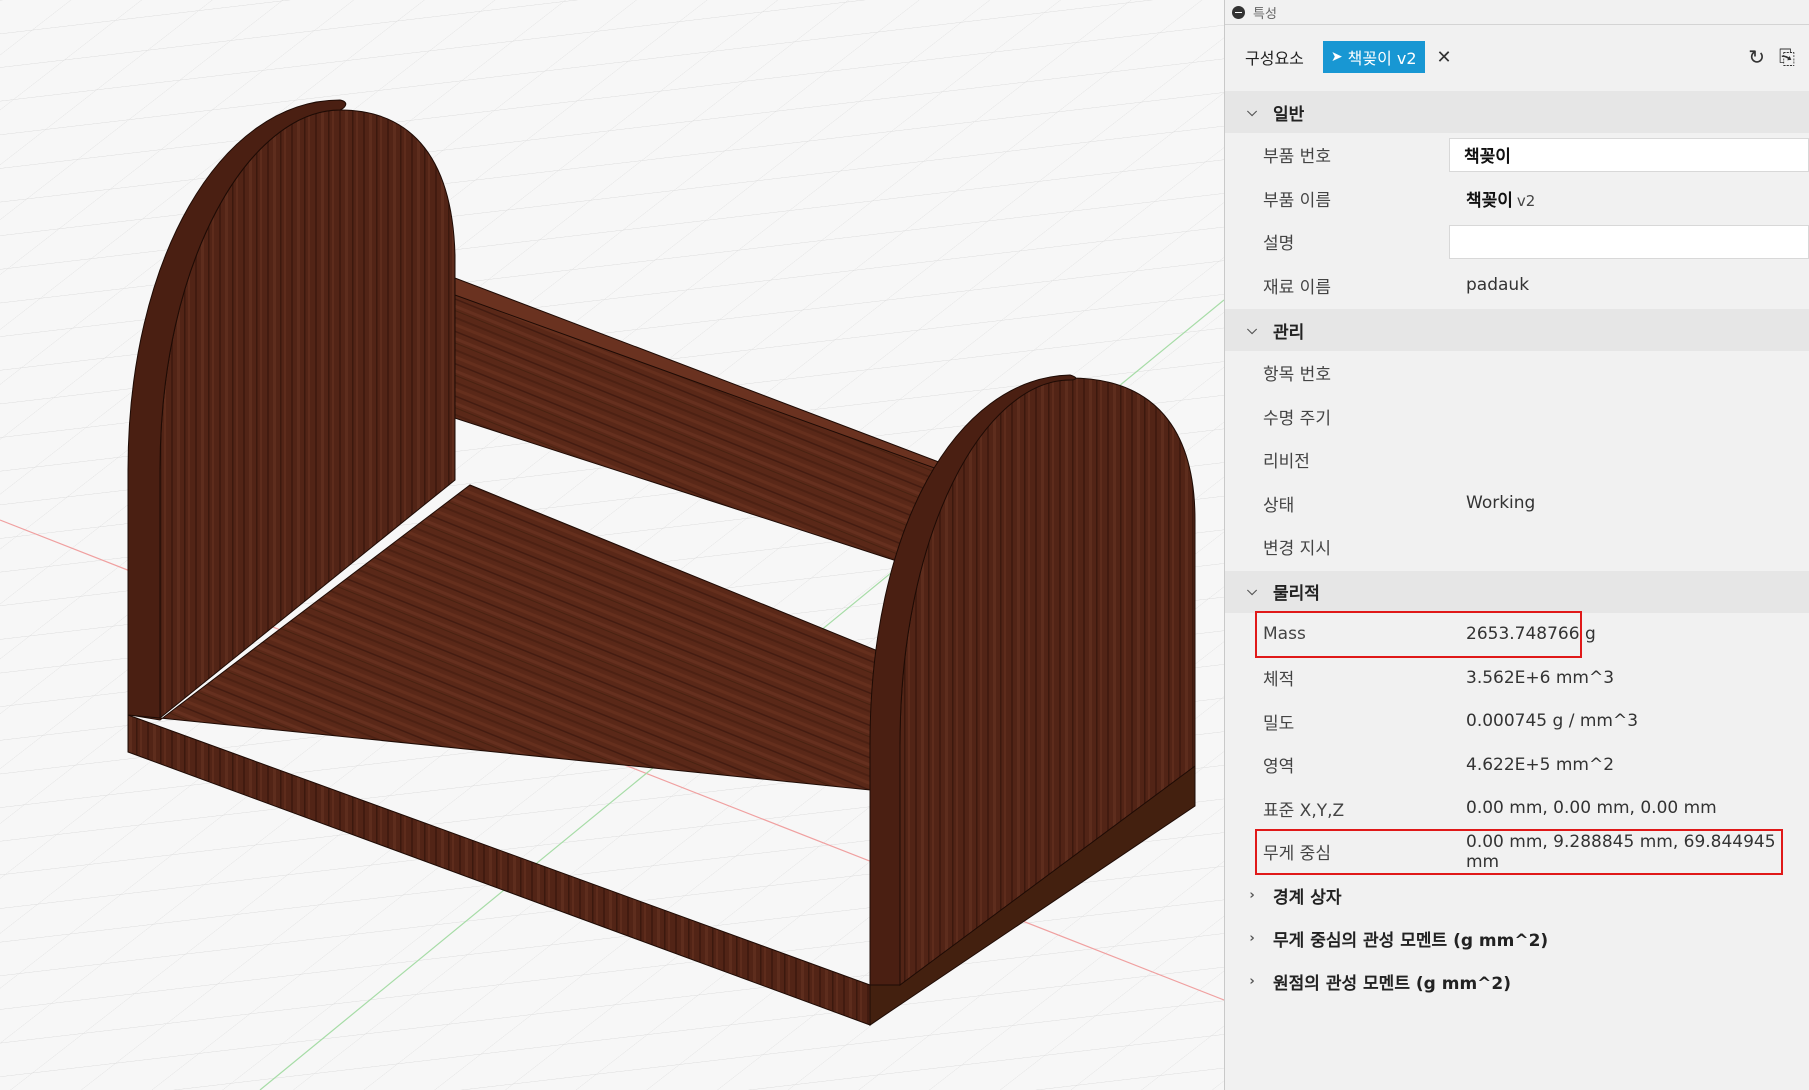 The image size is (1809, 1090). What do you see at coordinates (1517, 112) in the screenshot?
I see `section-general: ⌵ 일반` at bounding box center [1517, 112].